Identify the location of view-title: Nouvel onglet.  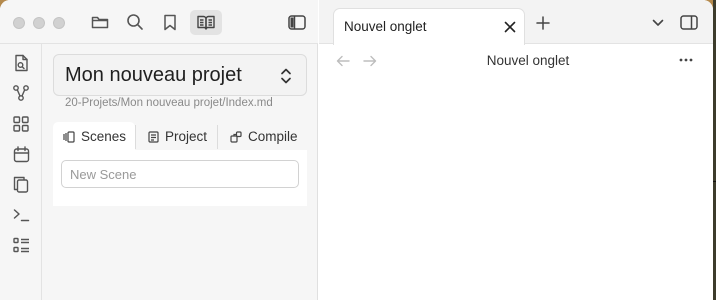
(528, 60).